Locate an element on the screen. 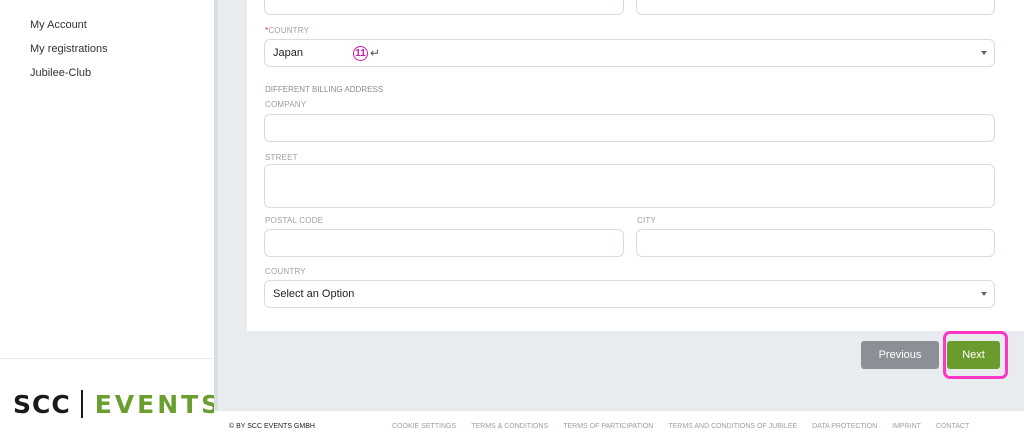 This screenshot has height=440, width=1024. footer-link-terms-participation: TERMS OF PARTICIPATION is located at coordinates (608, 426).